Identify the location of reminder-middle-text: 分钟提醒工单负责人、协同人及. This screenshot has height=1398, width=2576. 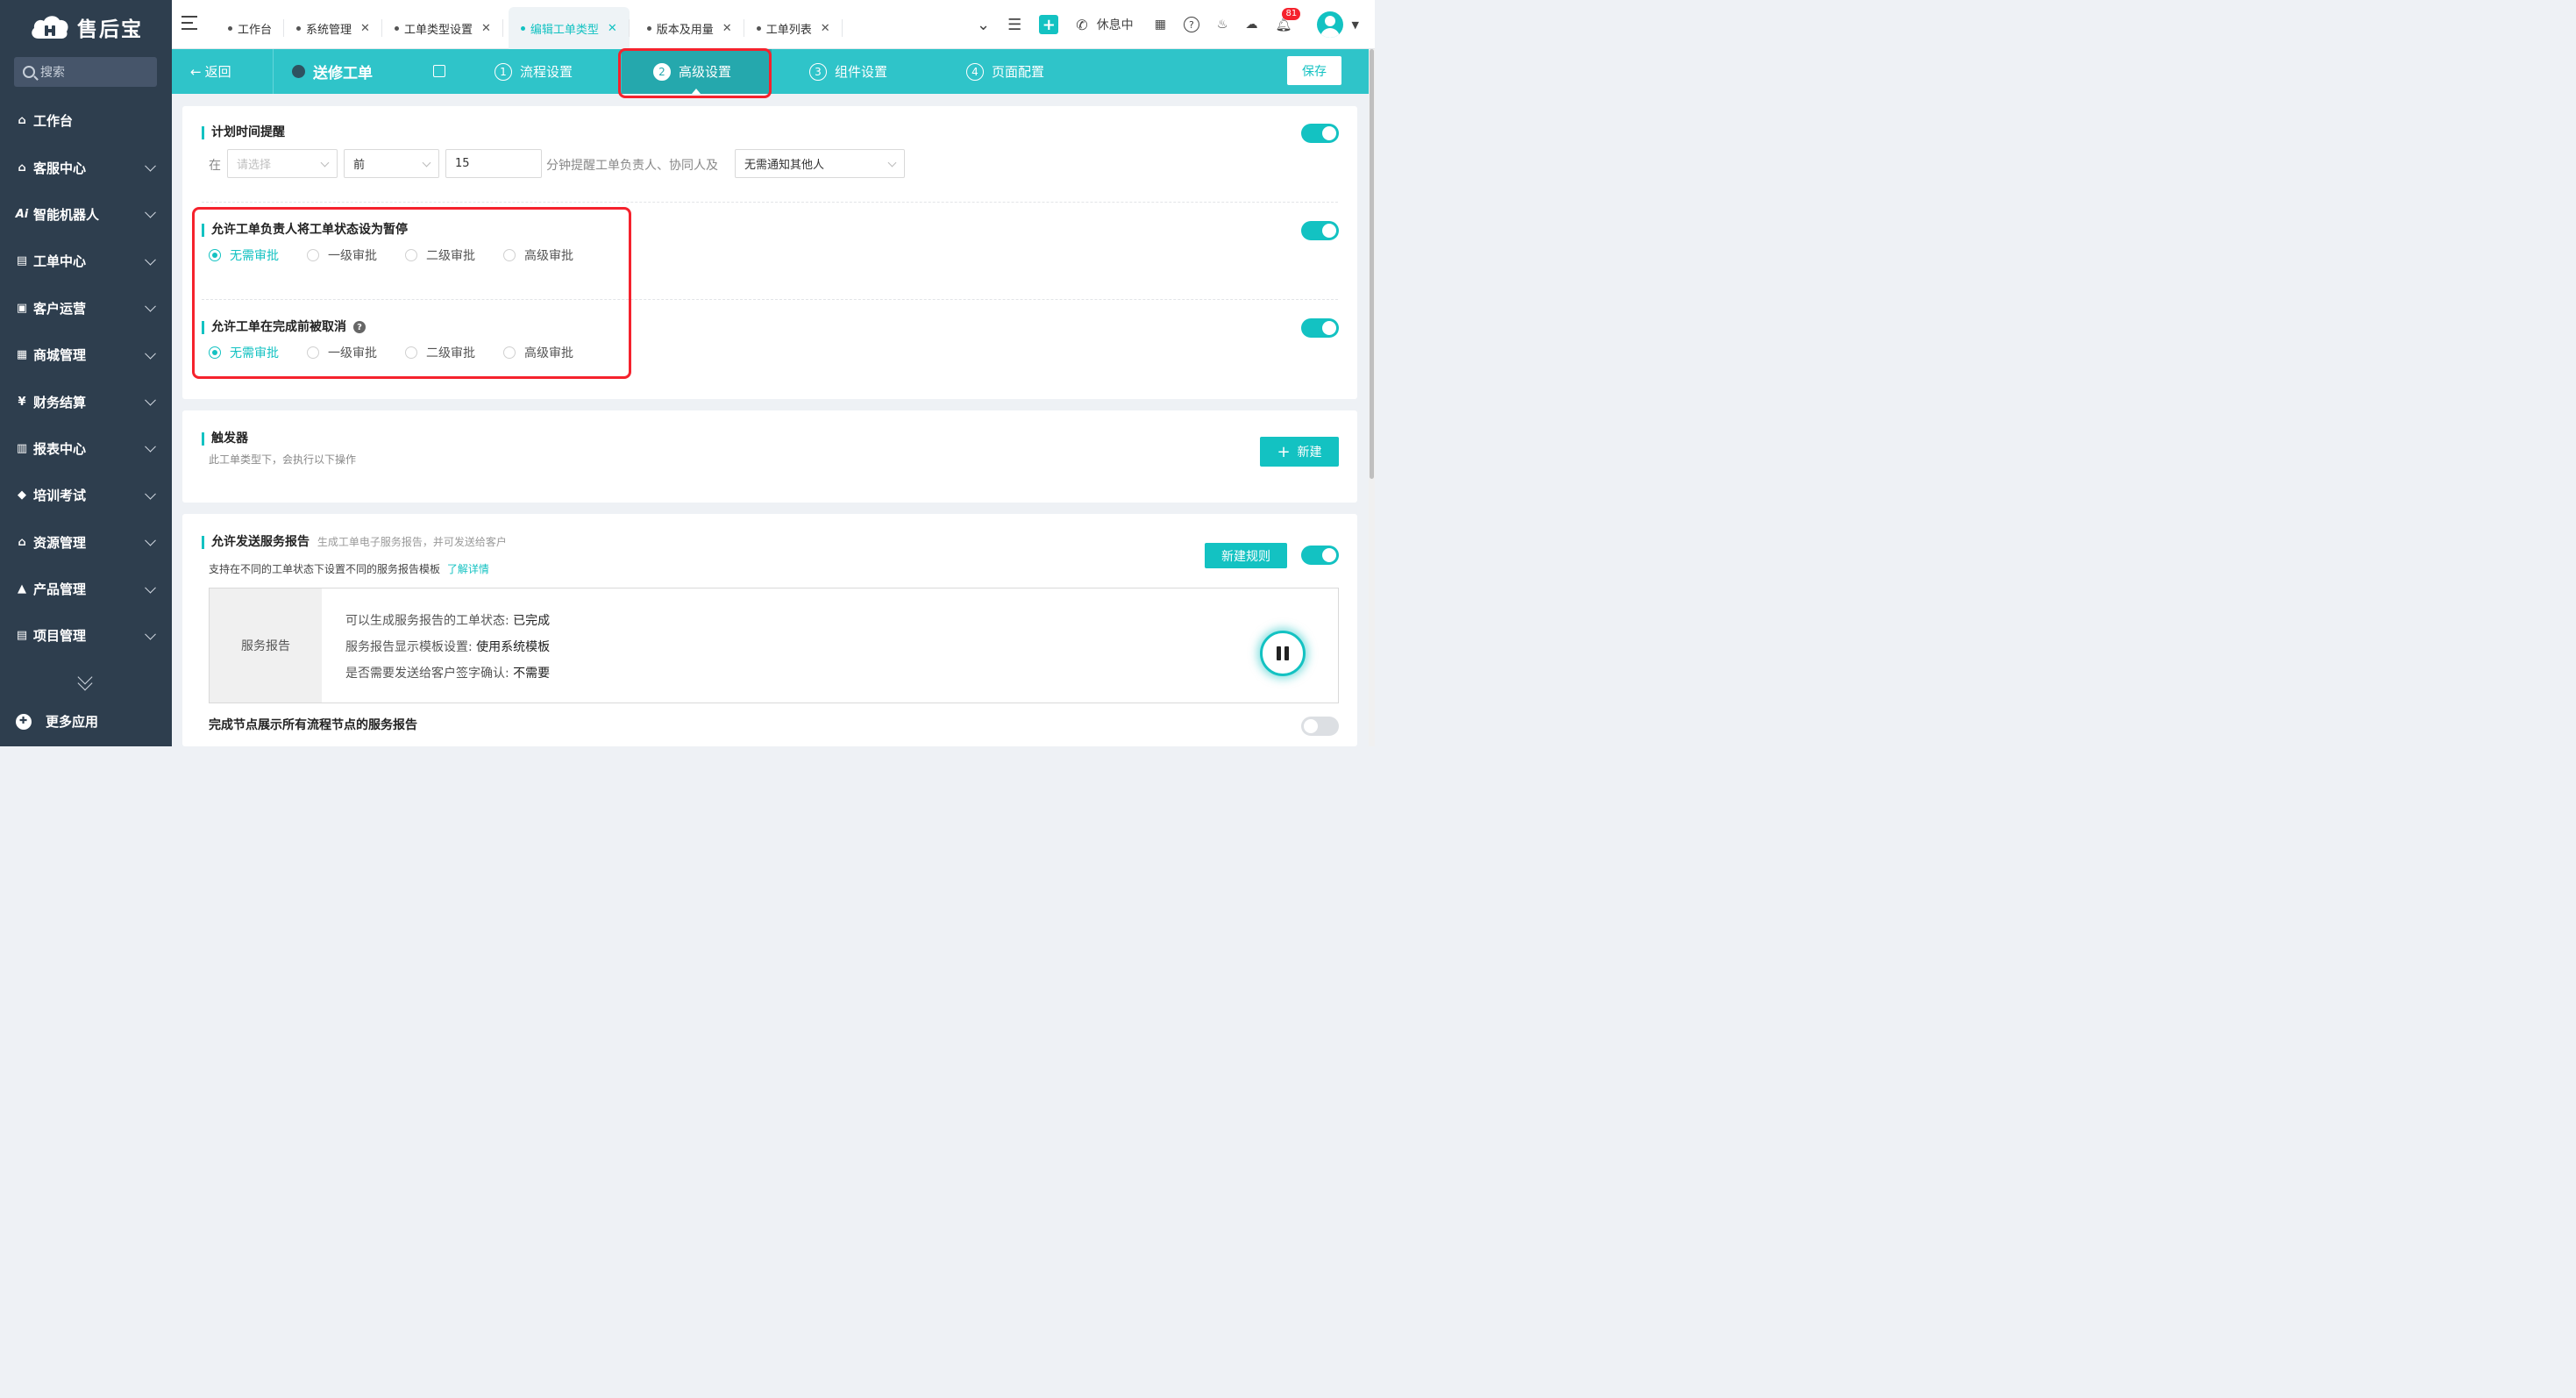
(632, 166).